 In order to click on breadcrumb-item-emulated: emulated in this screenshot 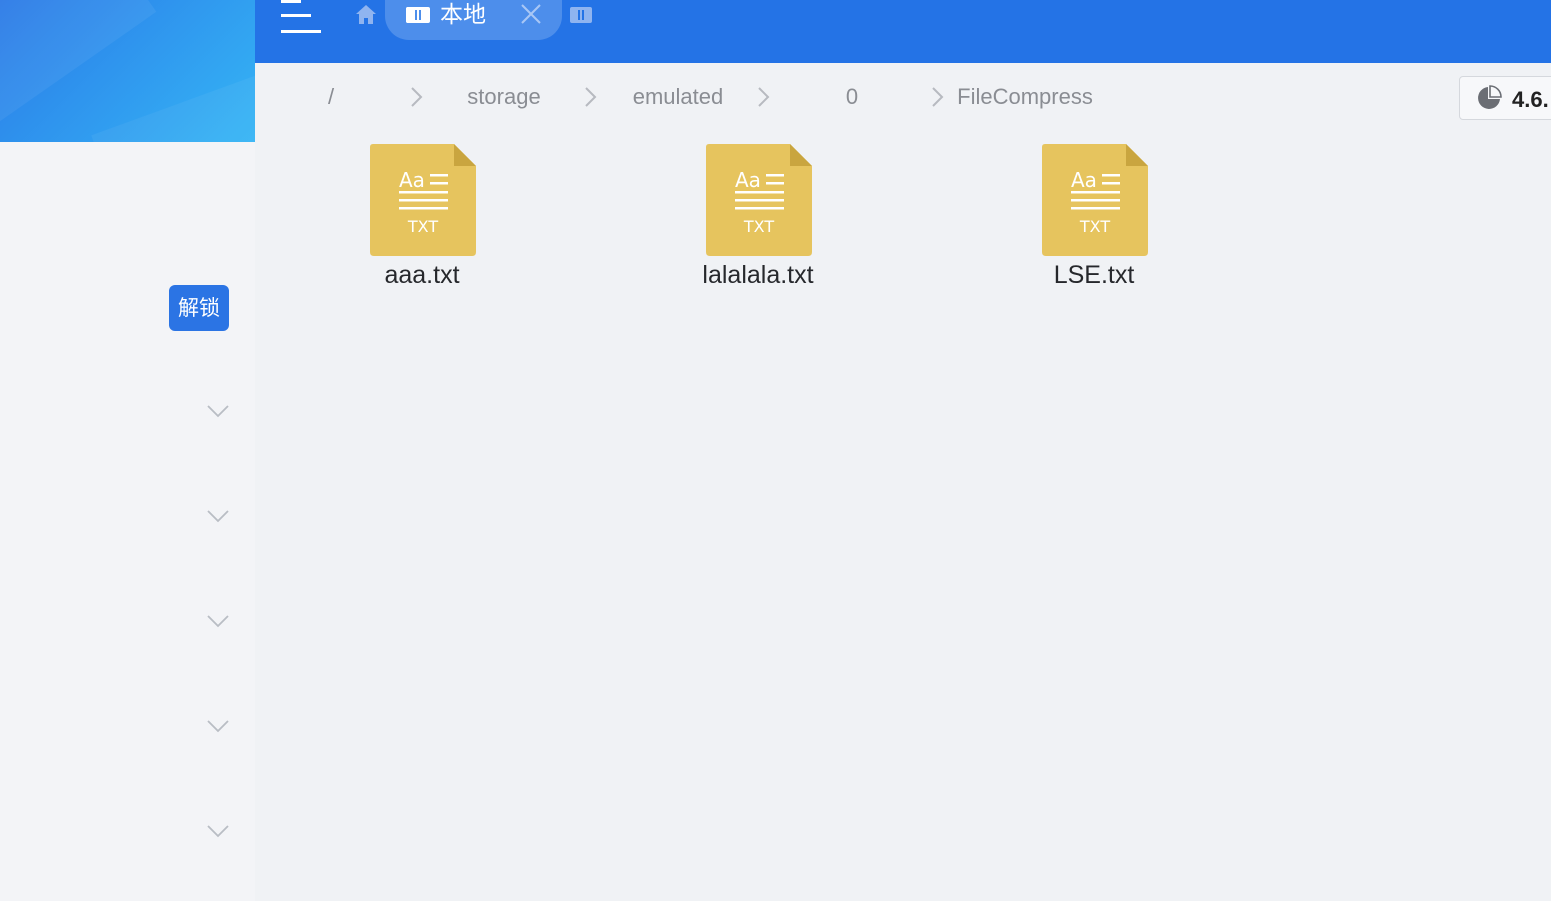, I will do `click(678, 97)`.